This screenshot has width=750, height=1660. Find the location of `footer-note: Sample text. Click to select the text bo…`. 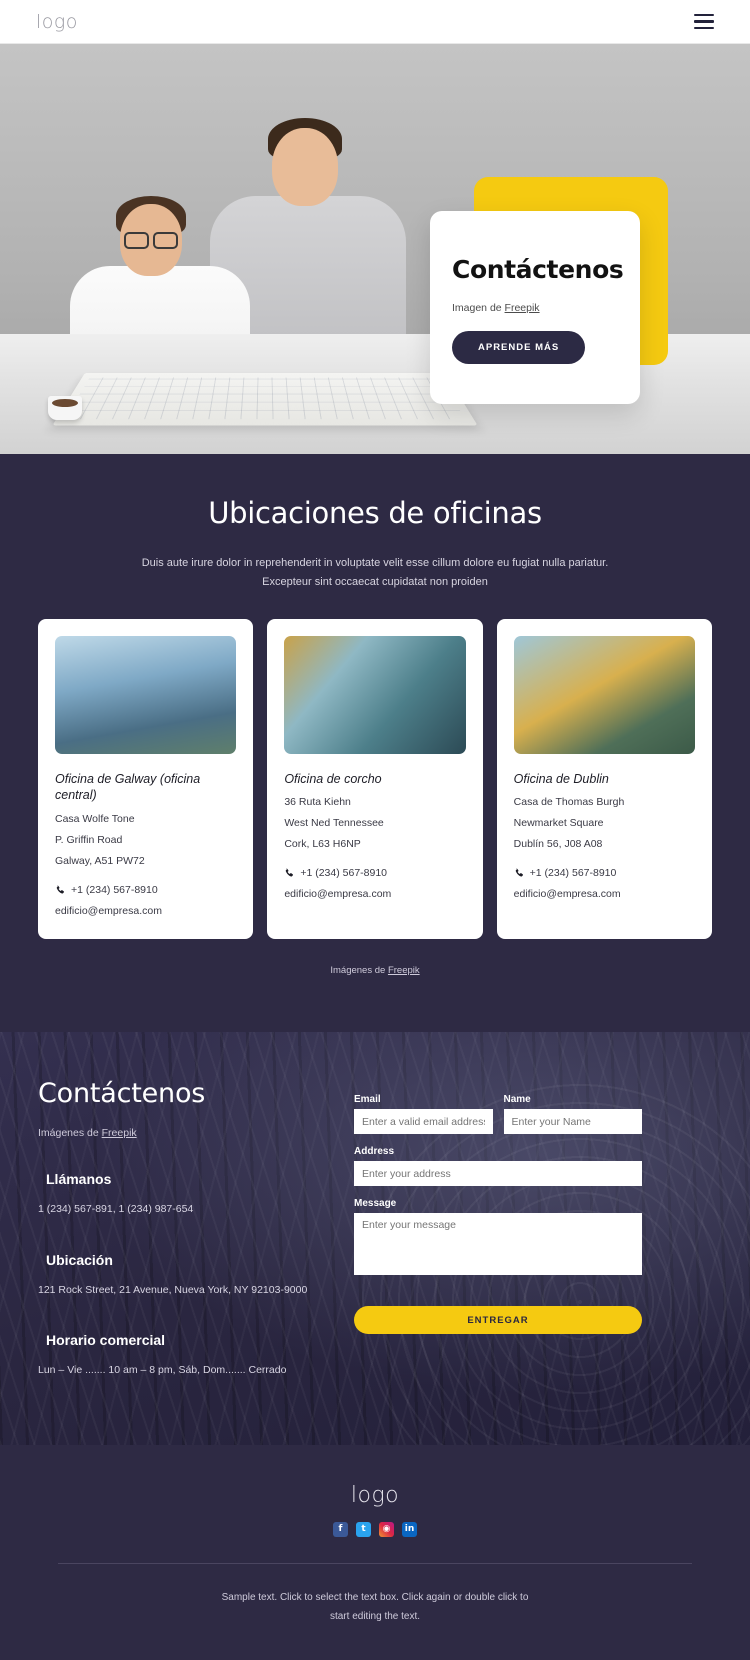

footer-note: Sample text. Click to select the text bo… is located at coordinates (375, 1607).